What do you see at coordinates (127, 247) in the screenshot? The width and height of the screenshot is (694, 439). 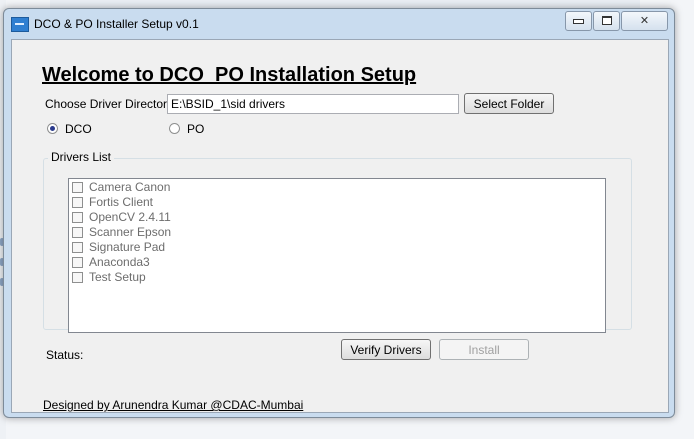 I see `driver-label: Signature Pad` at bounding box center [127, 247].